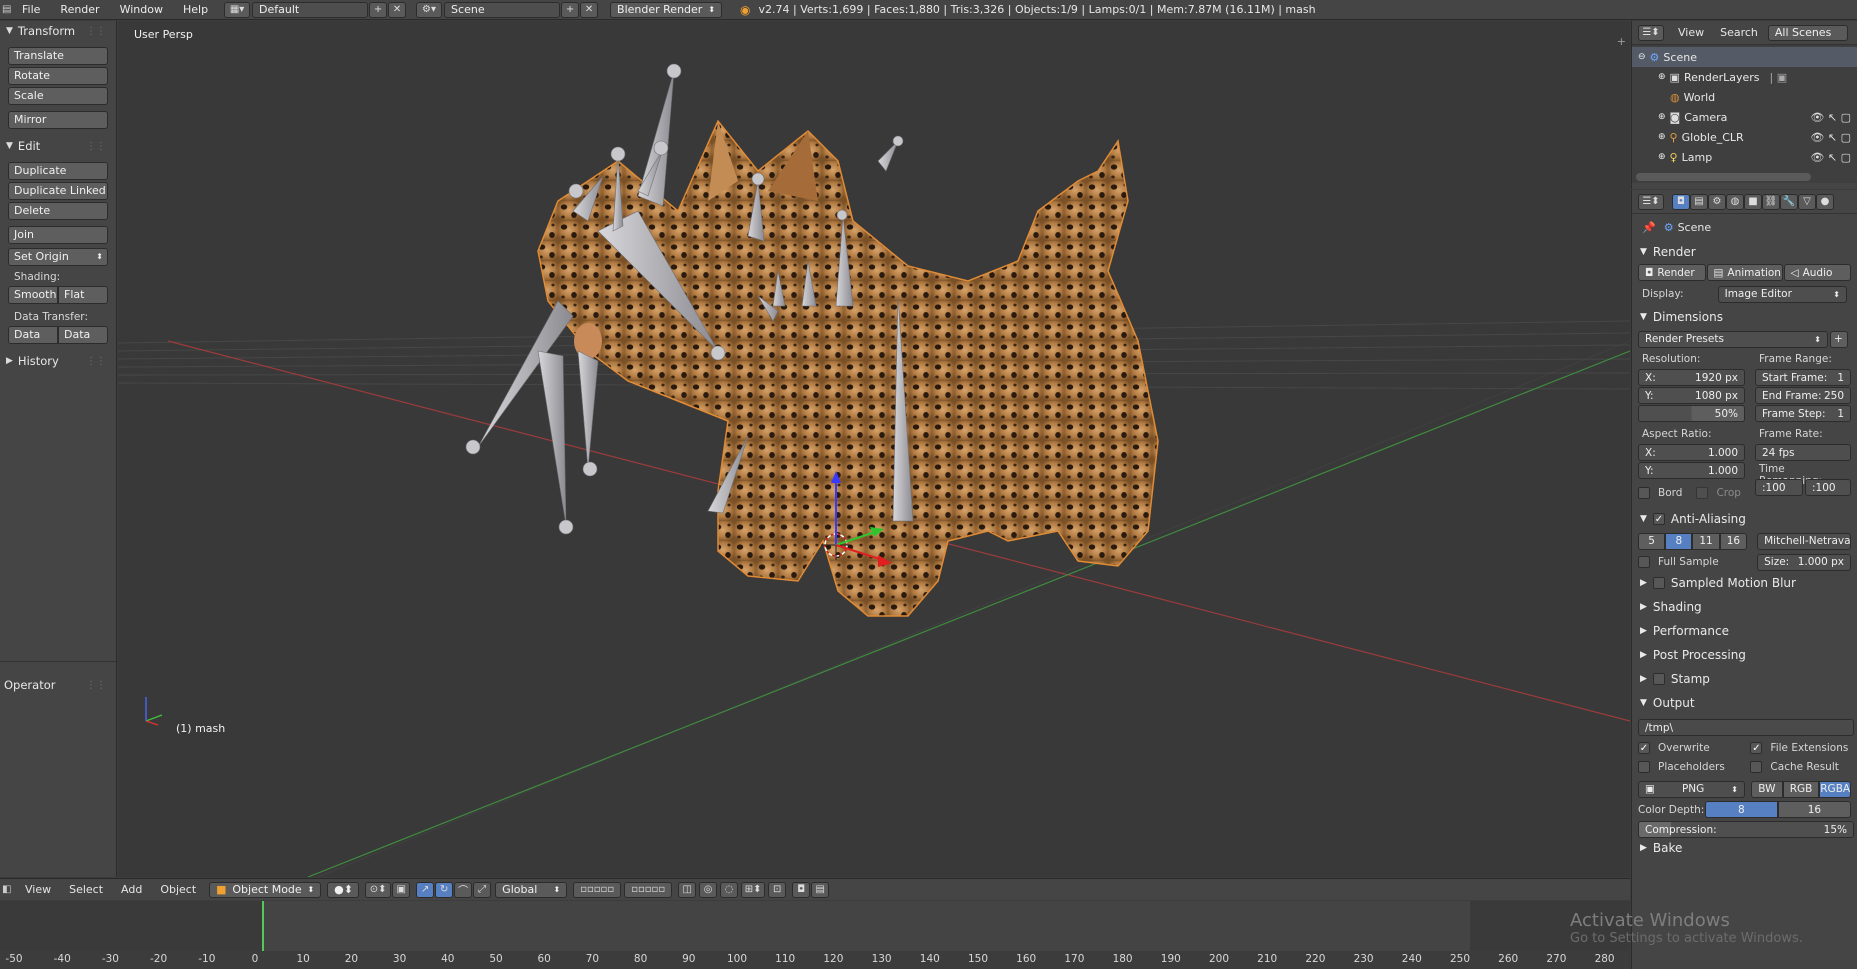 The height and width of the screenshot is (969, 1857). I want to click on duplicate-linked-button: Duplicate Linked, so click(58, 191).